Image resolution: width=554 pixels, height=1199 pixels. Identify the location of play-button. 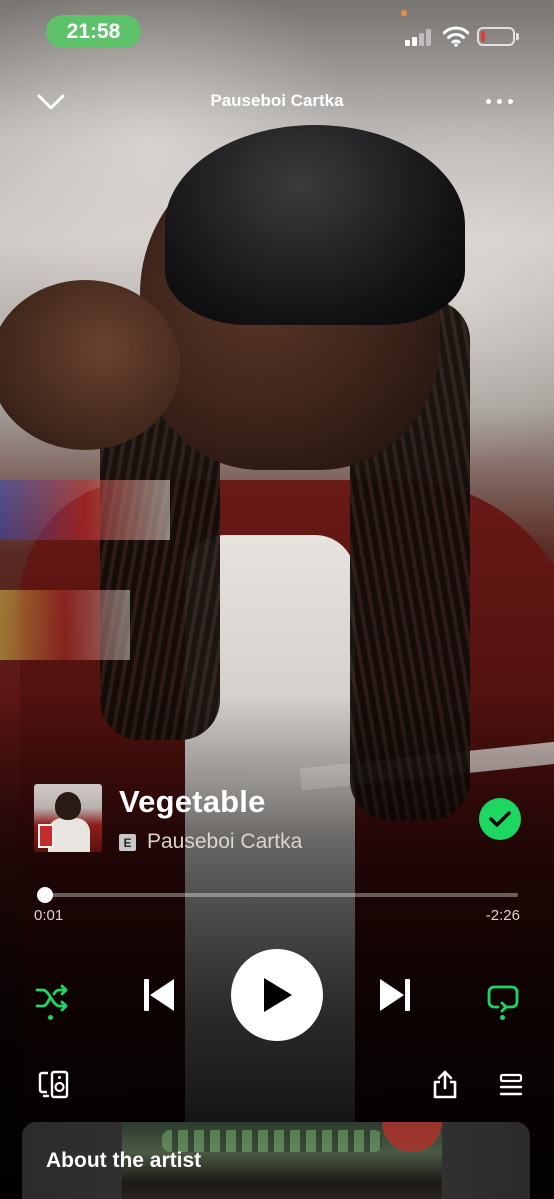
(277, 995).